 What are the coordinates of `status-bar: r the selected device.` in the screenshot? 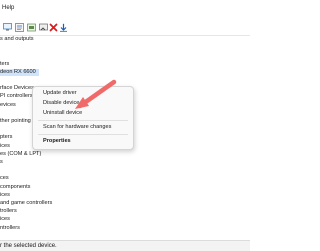 It's located at (125, 245).